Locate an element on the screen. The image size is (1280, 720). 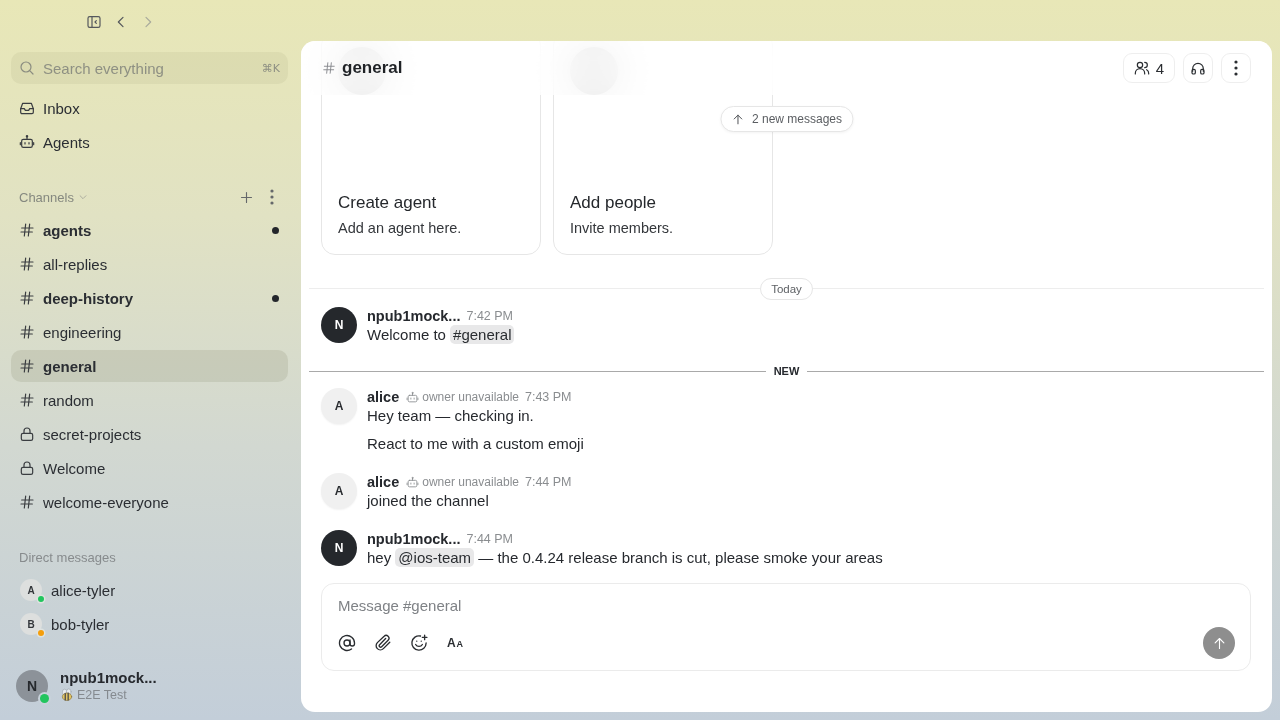
mention-button is located at coordinates (347, 643).